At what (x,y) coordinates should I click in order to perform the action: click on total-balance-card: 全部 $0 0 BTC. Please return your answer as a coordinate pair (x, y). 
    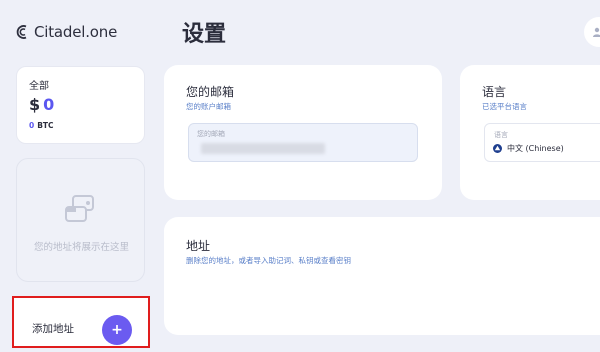
    Looking at the image, I should click on (80, 105).